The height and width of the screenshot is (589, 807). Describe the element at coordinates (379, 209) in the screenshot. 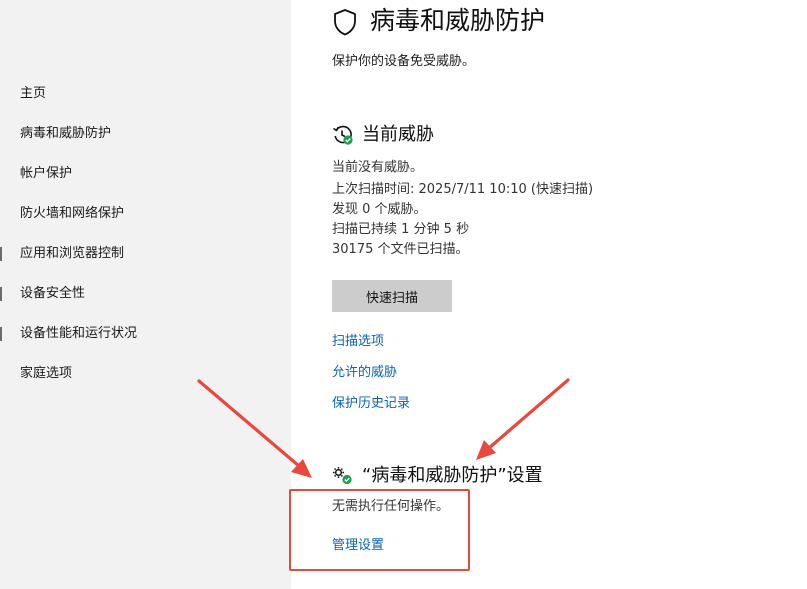

I see `threats-found: 发现 0 个威胁。` at that location.